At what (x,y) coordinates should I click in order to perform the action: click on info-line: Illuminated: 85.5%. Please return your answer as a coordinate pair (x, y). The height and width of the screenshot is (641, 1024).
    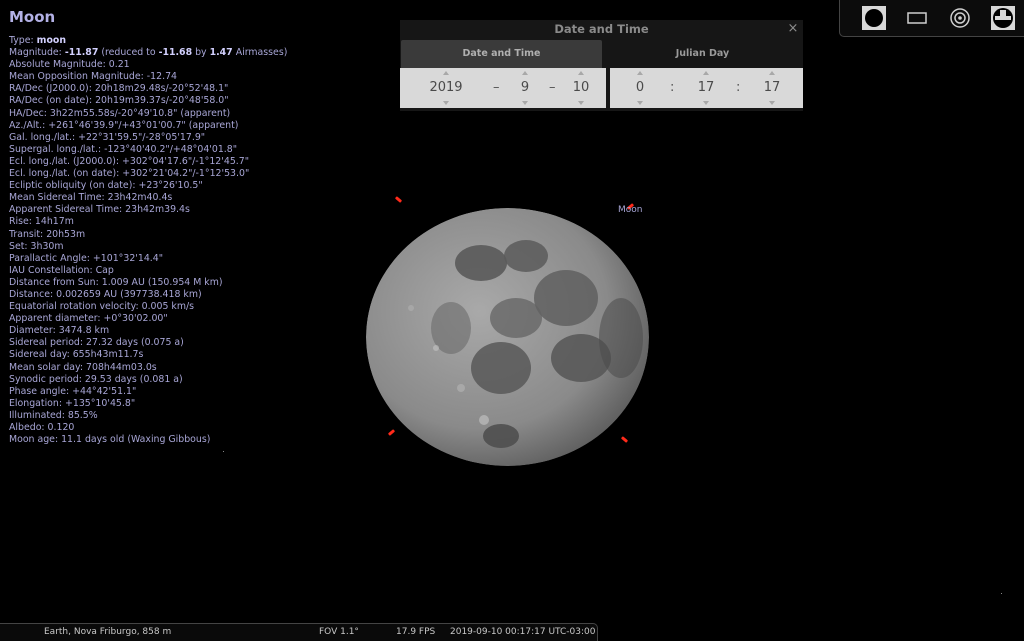
    Looking at the image, I should click on (53, 415).